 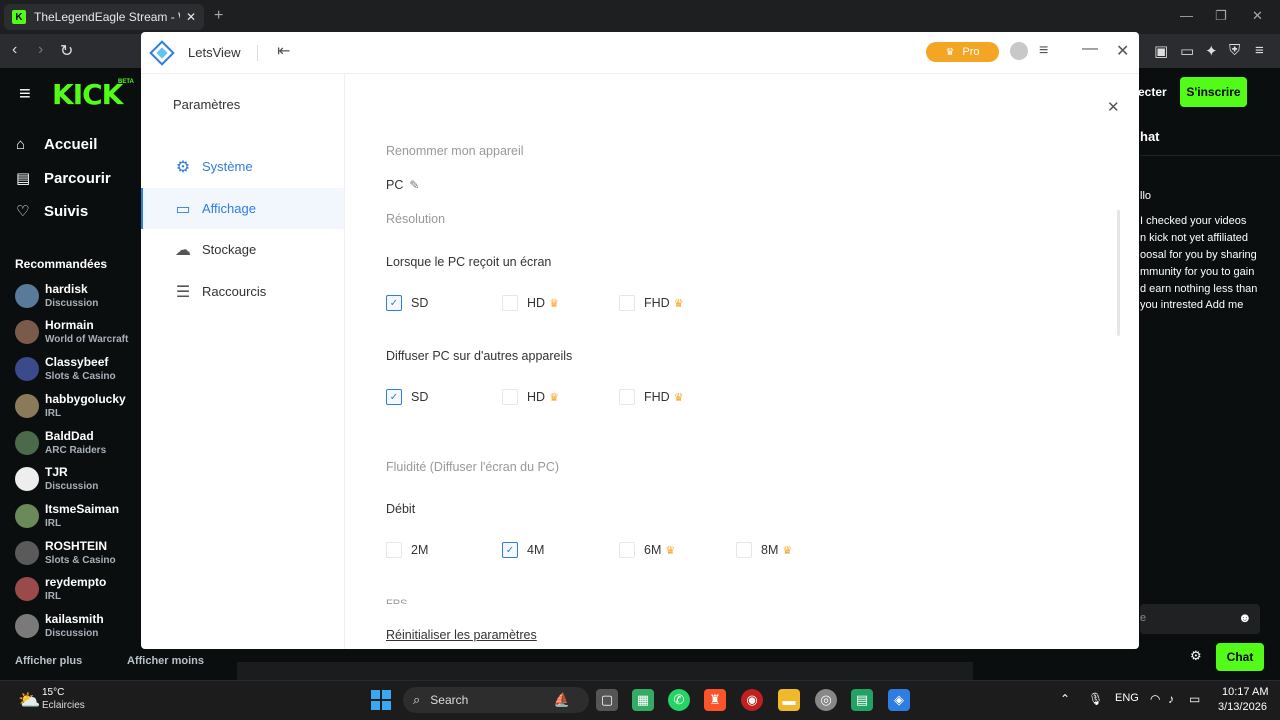 What do you see at coordinates (1211, 51) in the screenshot?
I see `ai-sparkle-icon: ✦` at bounding box center [1211, 51].